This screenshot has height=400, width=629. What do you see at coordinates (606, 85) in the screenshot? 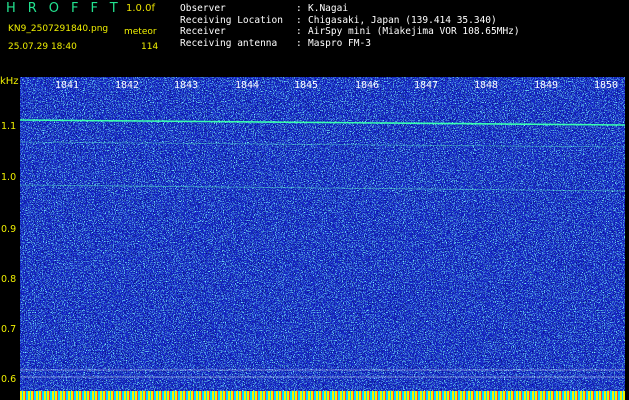
I see `time-label: 1850` at bounding box center [606, 85].